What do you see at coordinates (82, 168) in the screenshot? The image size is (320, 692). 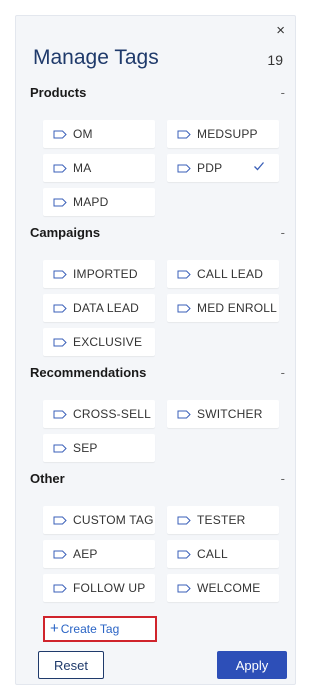 I see `tag-label: MA` at bounding box center [82, 168].